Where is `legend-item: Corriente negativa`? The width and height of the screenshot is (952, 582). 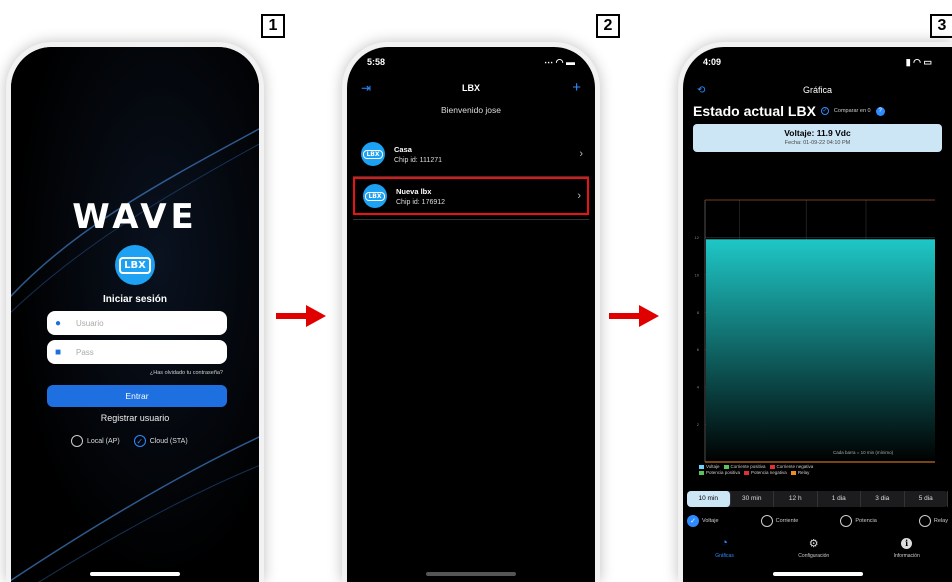
legend-item: Corriente negativa is located at coordinates (791, 466).